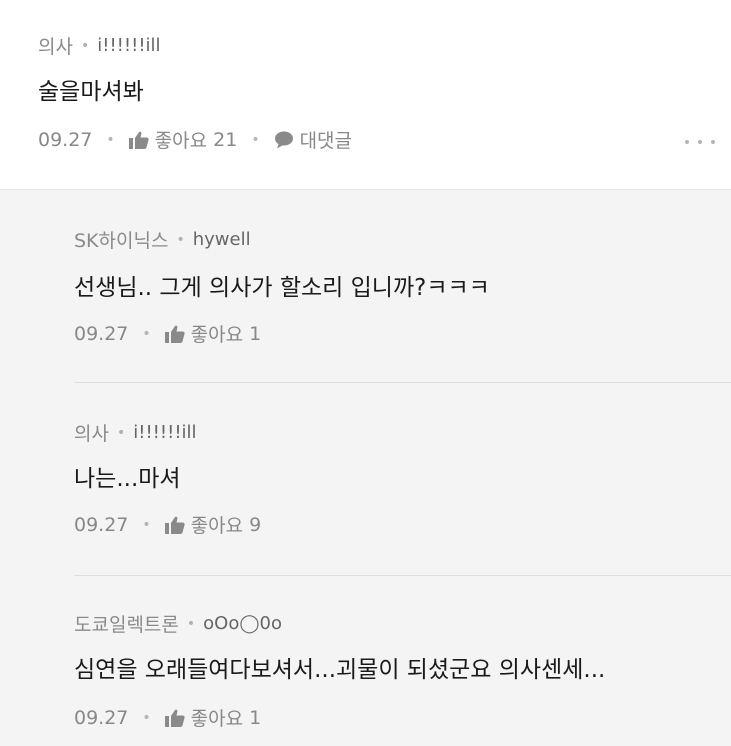  What do you see at coordinates (225, 139) in the screenshot?
I see `like-count: 21` at bounding box center [225, 139].